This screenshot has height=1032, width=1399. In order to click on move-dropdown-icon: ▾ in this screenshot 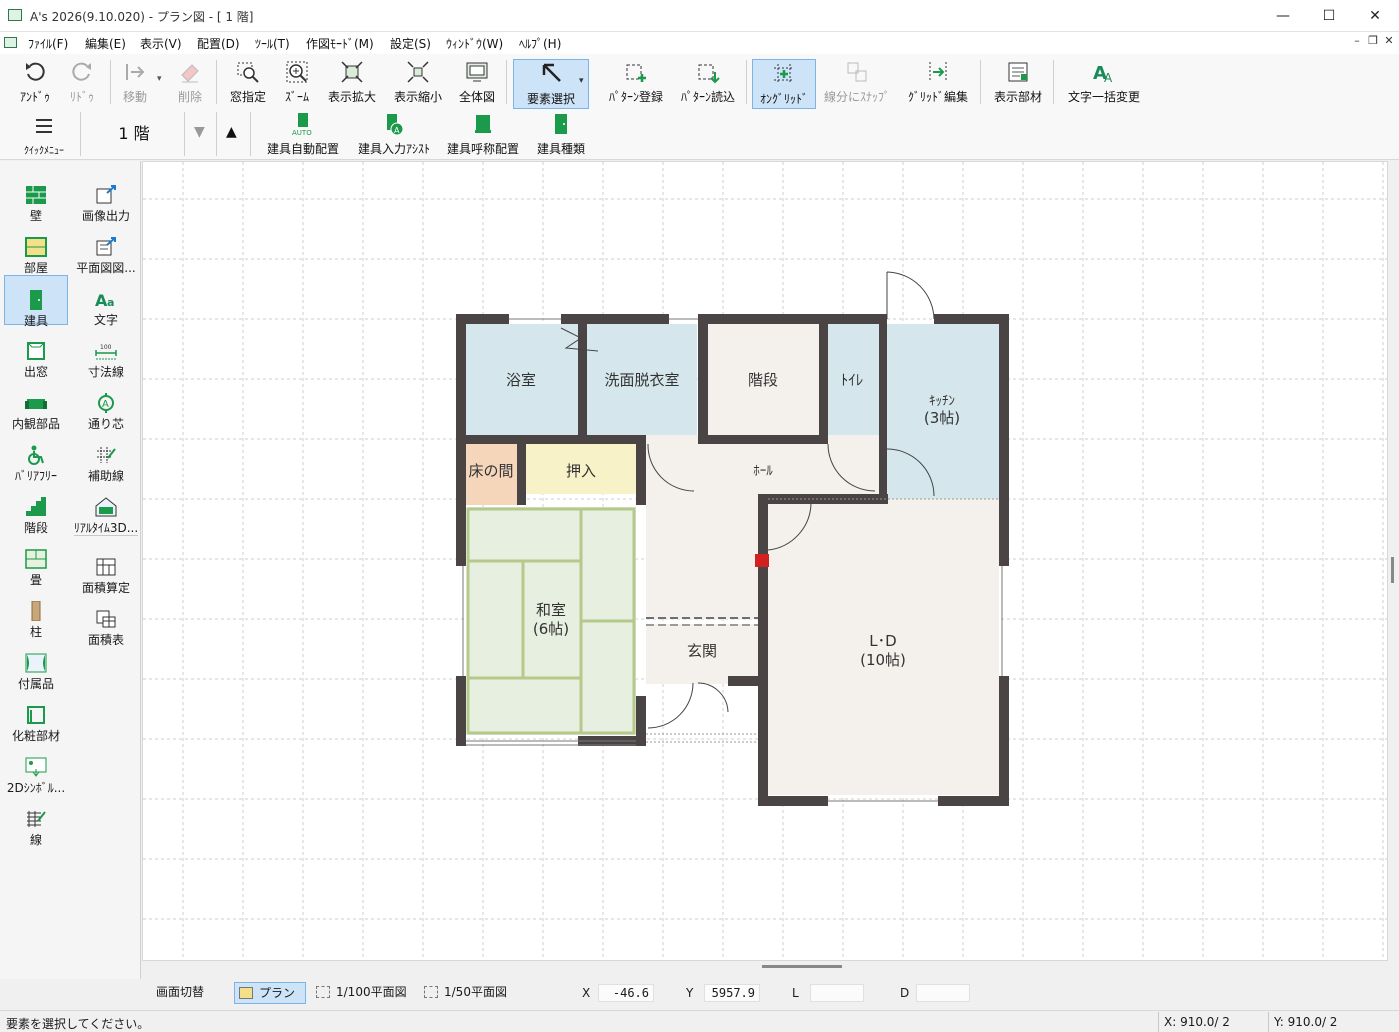, I will do `click(159, 79)`.